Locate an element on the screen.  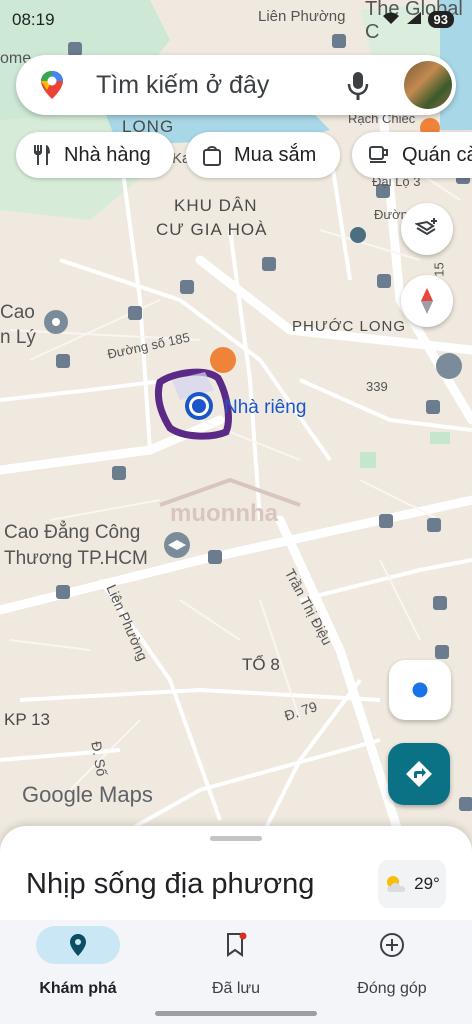
map-label: KHU DÂN is located at coordinates (216, 205).